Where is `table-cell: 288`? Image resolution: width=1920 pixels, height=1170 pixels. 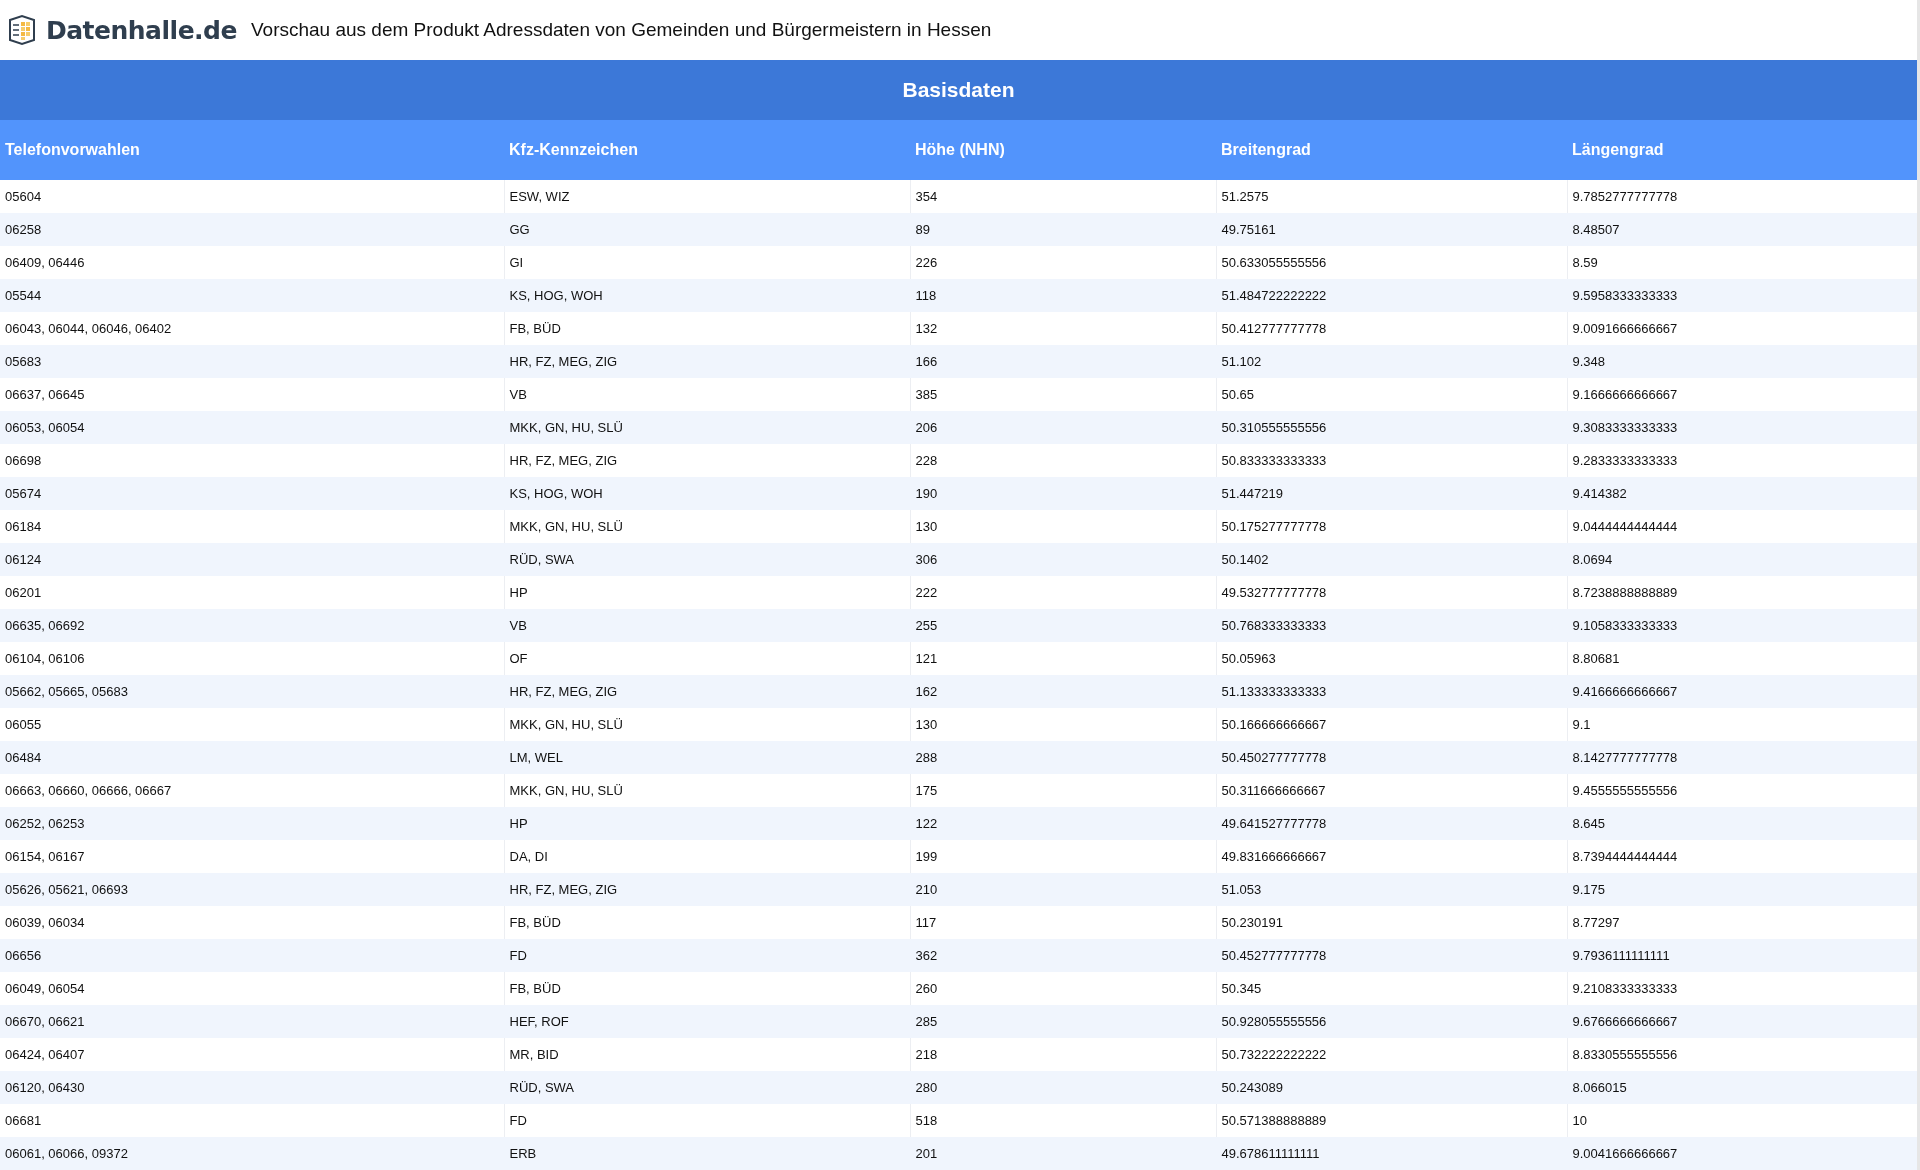 table-cell: 288 is located at coordinates (1063, 757).